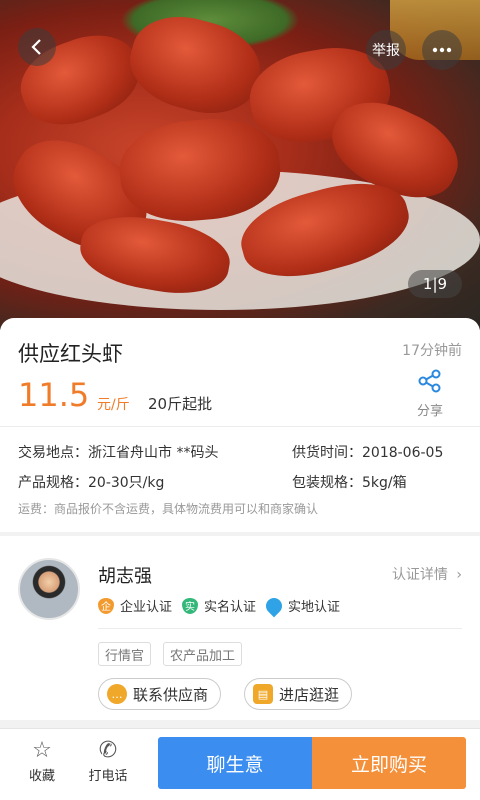 This screenshot has height=800, width=480. What do you see at coordinates (153, 453) in the screenshot?
I see `trade-location-value: 浙江省舟山市 **码头` at bounding box center [153, 453].